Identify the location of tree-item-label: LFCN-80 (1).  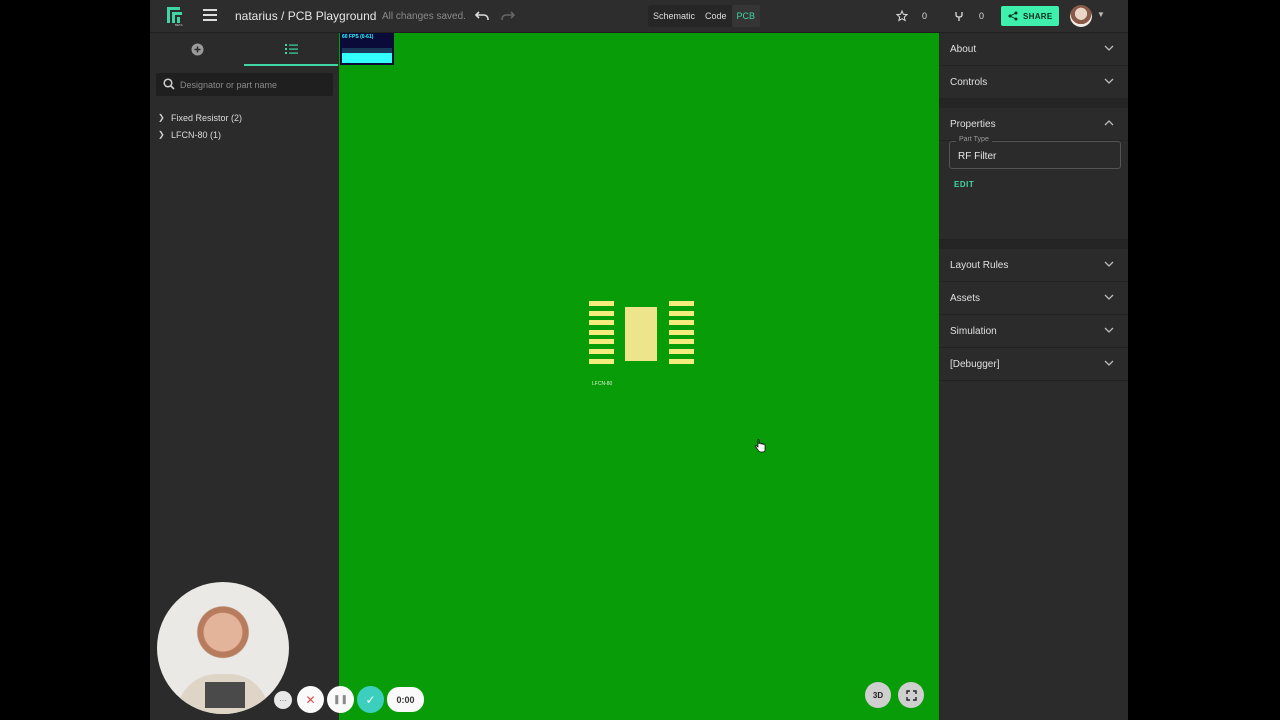
(196, 134).